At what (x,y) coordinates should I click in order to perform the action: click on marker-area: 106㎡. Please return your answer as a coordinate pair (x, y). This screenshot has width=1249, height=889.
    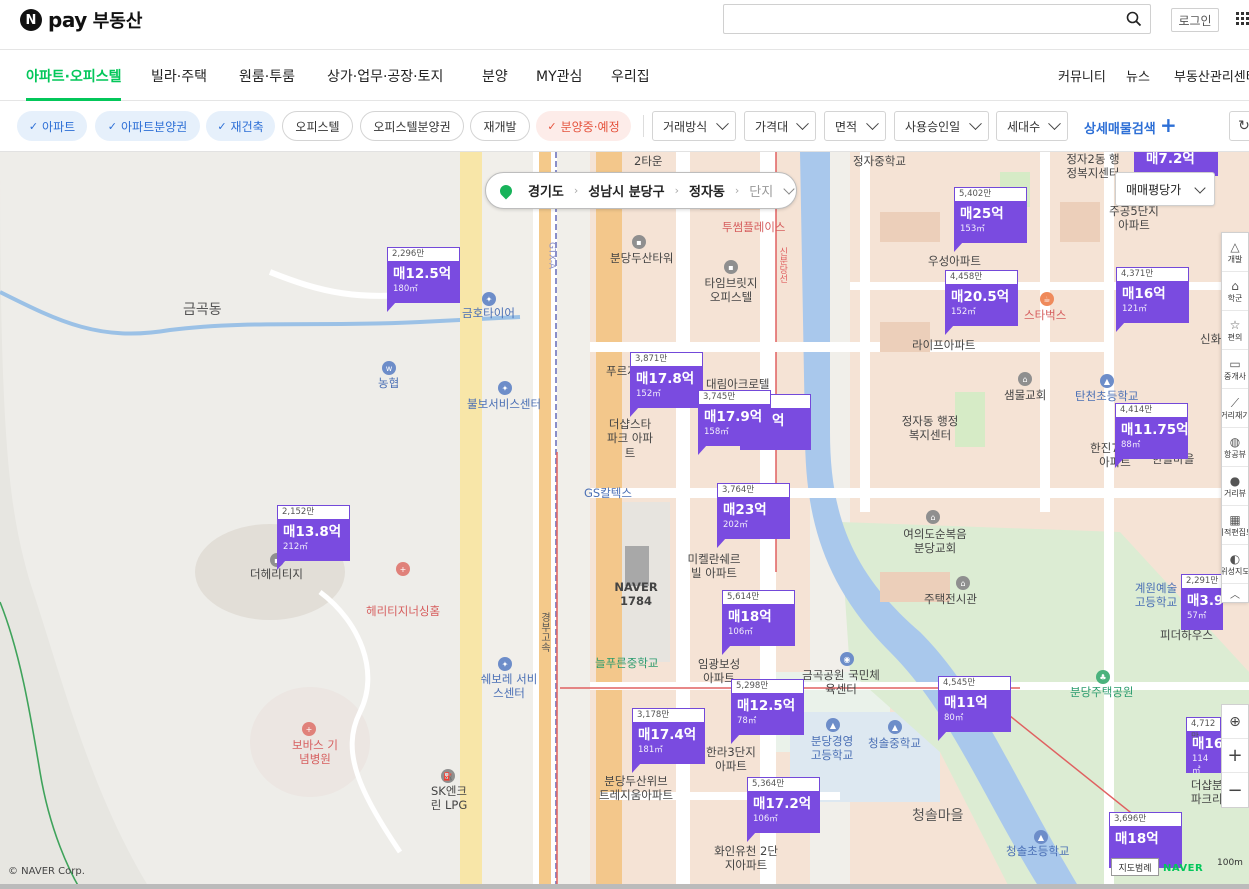
    Looking at the image, I should click on (740, 632).